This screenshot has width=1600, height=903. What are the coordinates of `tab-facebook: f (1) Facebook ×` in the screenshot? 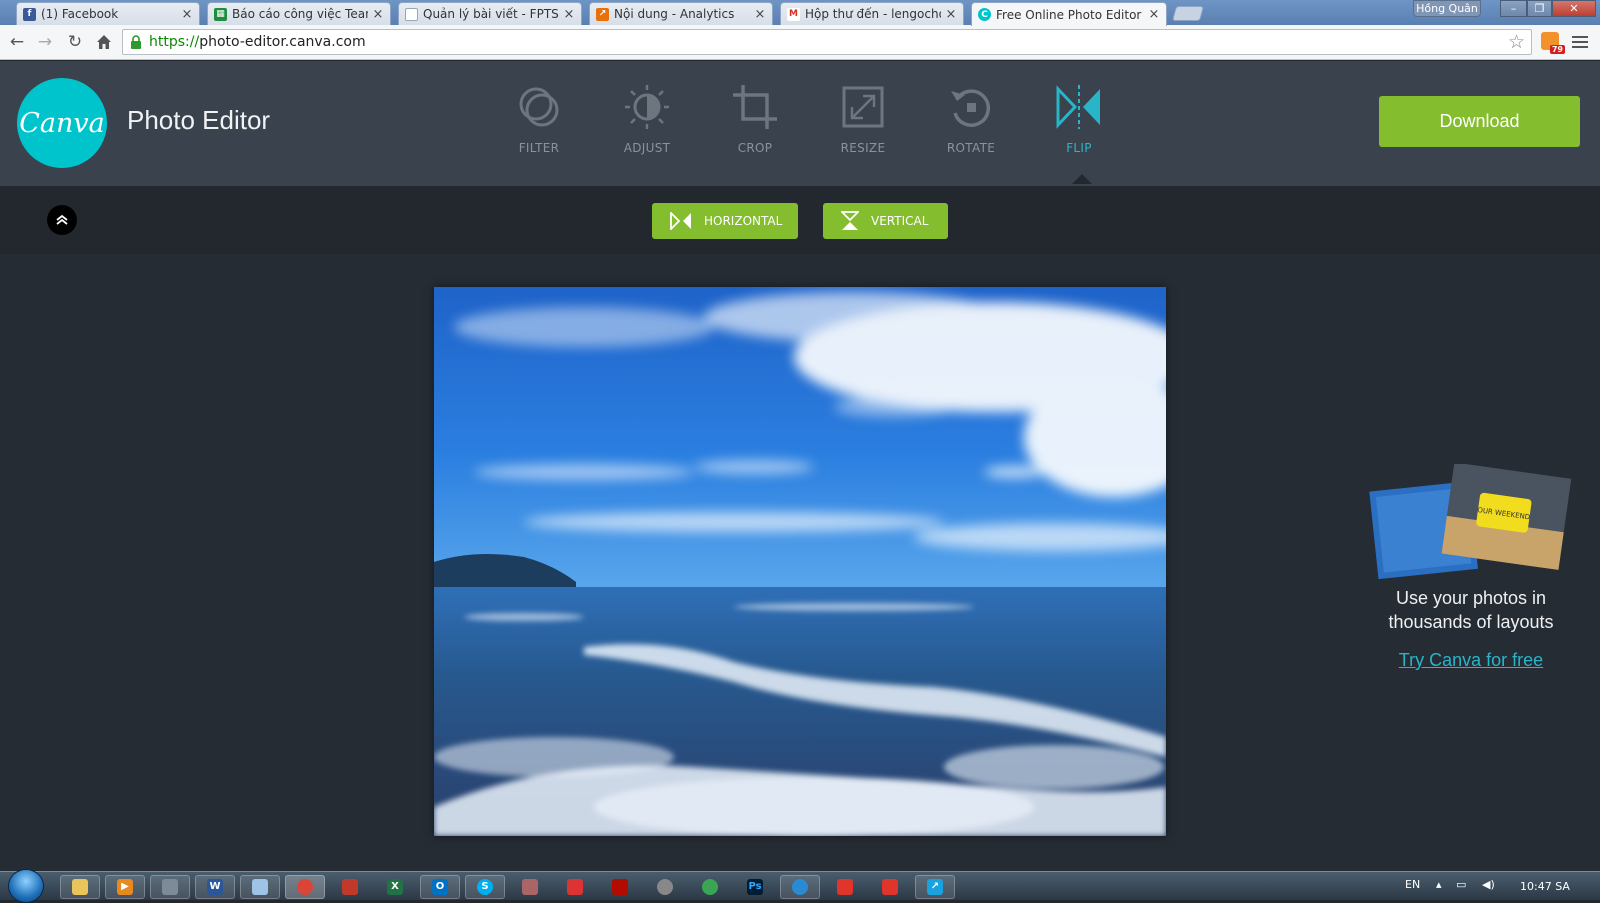 It's located at (108, 13).